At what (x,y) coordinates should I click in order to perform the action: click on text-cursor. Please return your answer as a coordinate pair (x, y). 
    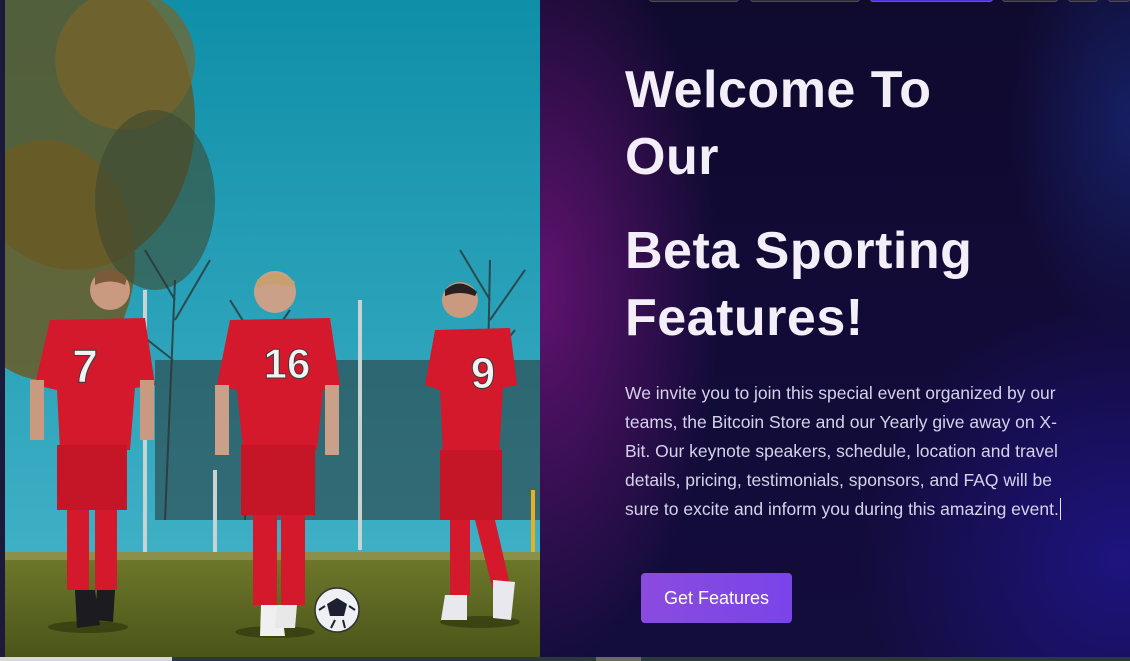
    Looking at the image, I should click on (1060, 509).